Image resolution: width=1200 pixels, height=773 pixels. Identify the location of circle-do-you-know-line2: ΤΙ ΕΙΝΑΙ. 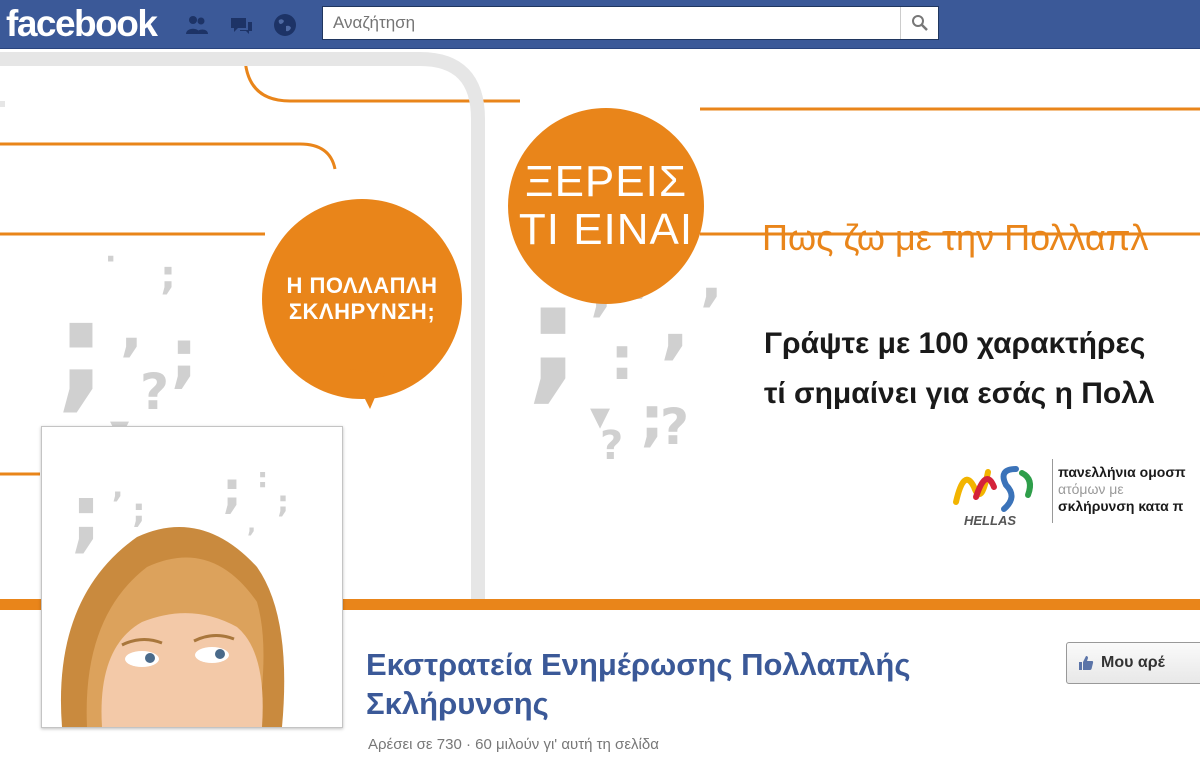
(606, 229).